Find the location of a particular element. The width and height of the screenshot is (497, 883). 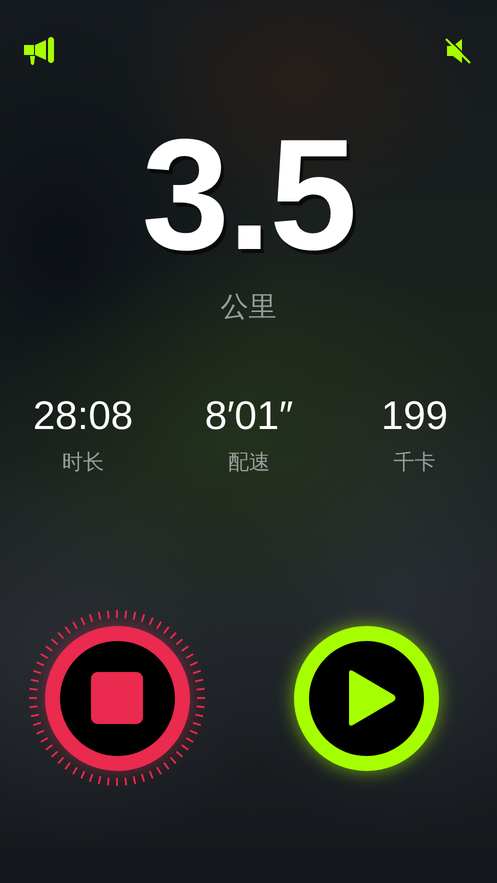

stop-icon is located at coordinates (117, 698).